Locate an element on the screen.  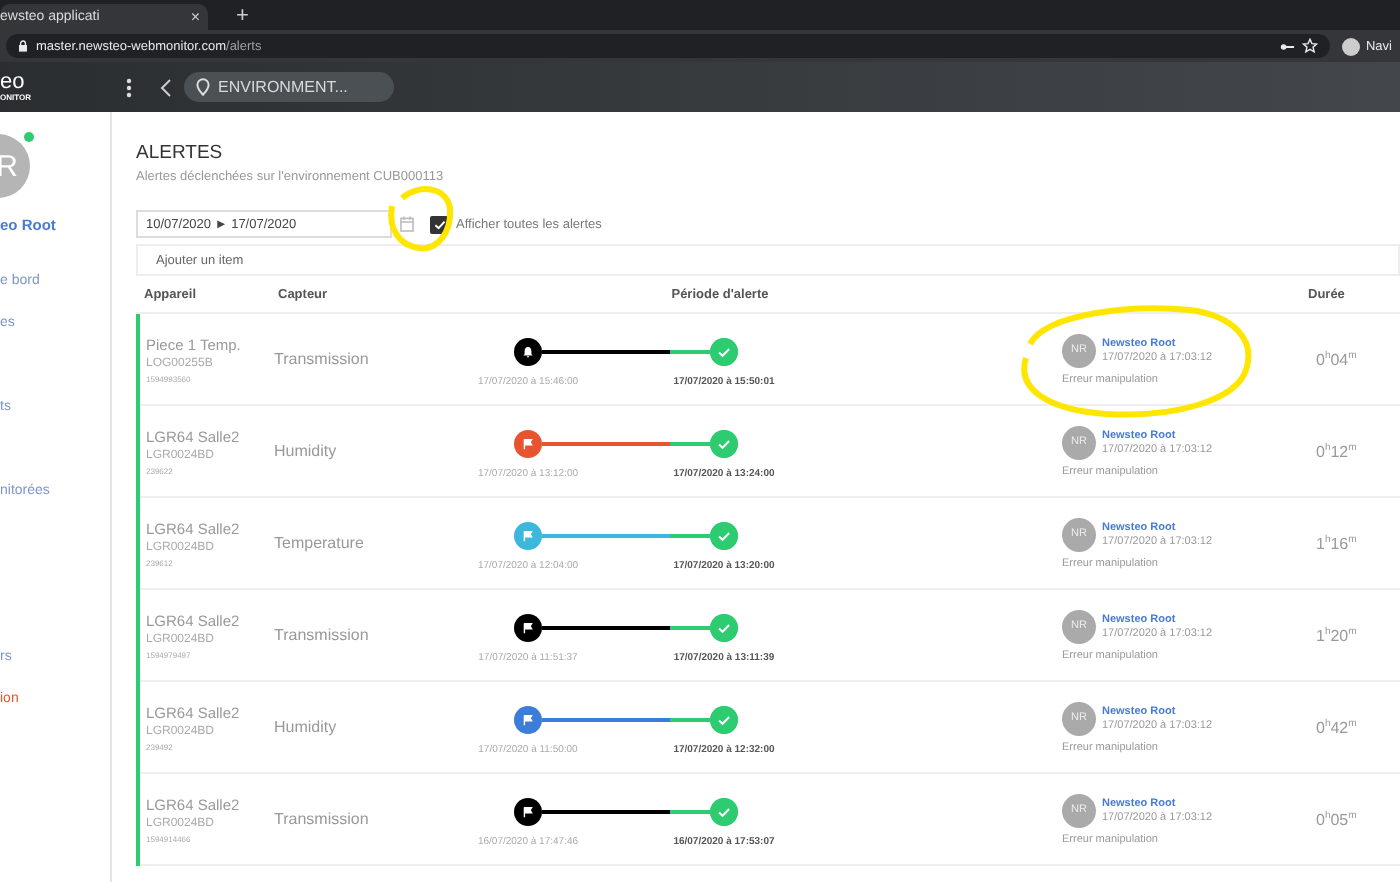
menu-icon is located at coordinates (129, 87).